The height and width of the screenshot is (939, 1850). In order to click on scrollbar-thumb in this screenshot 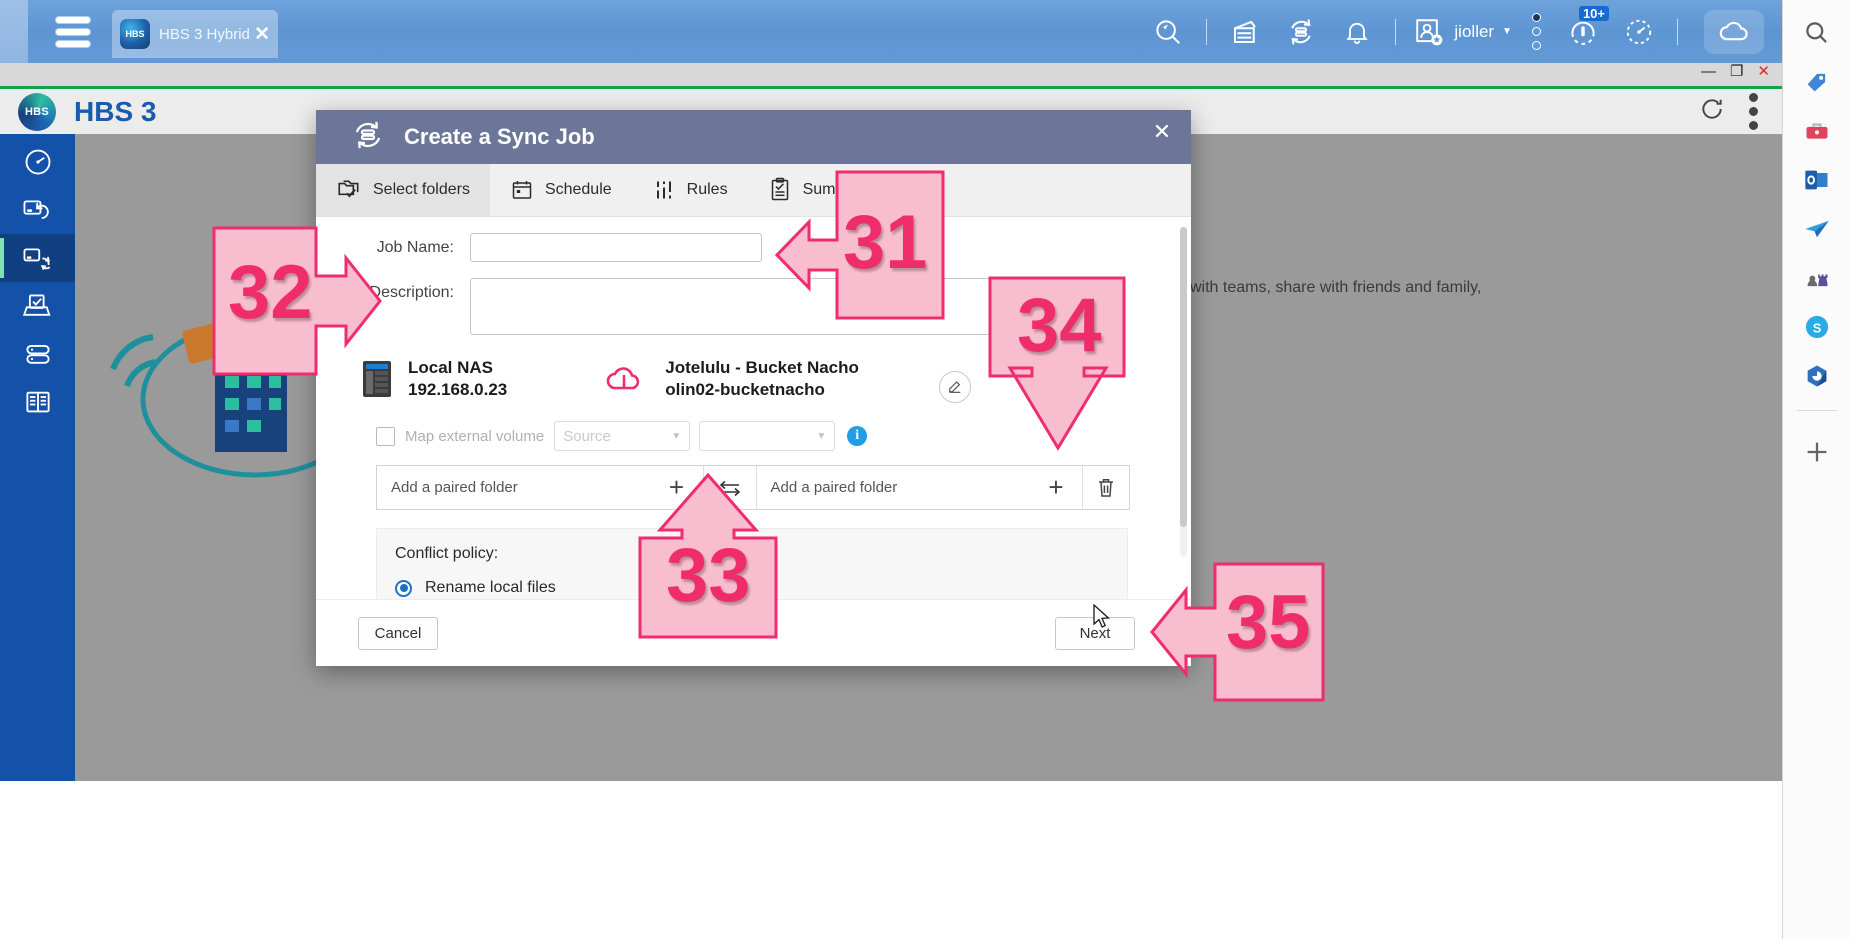, I will do `click(1183, 377)`.